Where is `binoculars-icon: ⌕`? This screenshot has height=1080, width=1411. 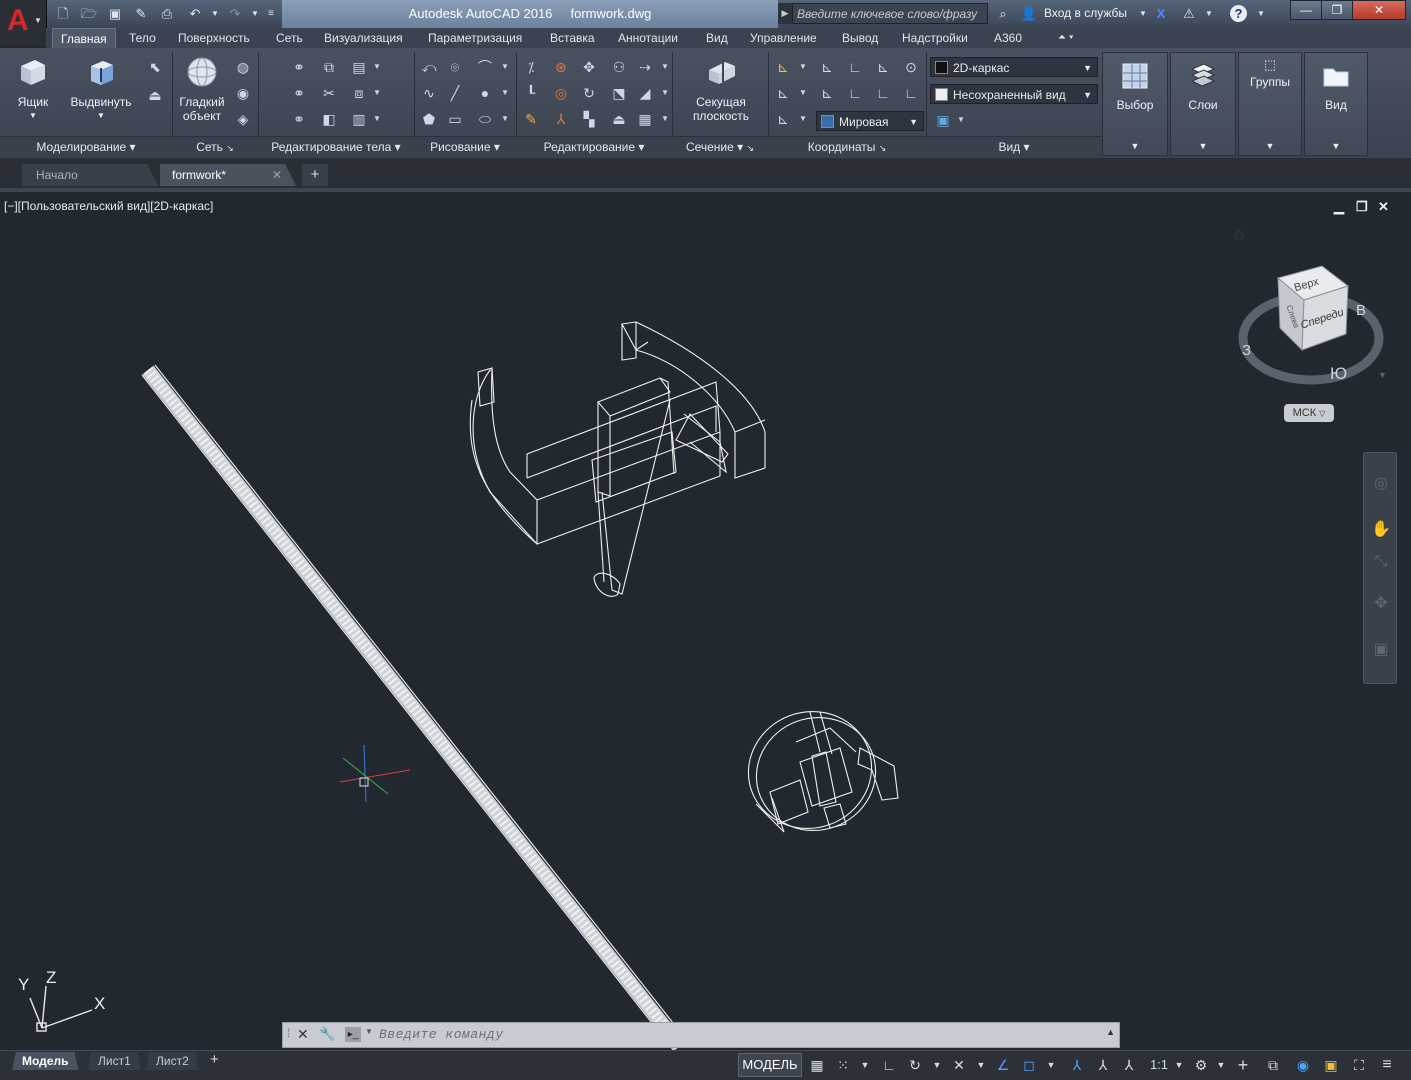
binoculars-icon: ⌕ is located at coordinates (1003, 13).